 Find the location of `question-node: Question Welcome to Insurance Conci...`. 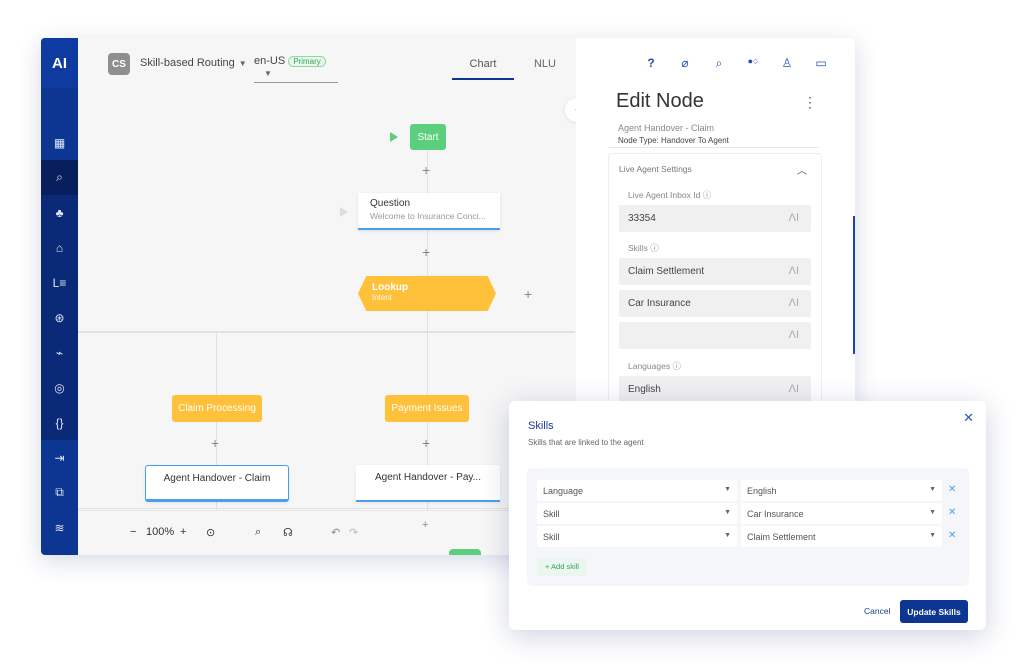

question-node: Question Welcome to Insurance Conci... is located at coordinates (429, 211).